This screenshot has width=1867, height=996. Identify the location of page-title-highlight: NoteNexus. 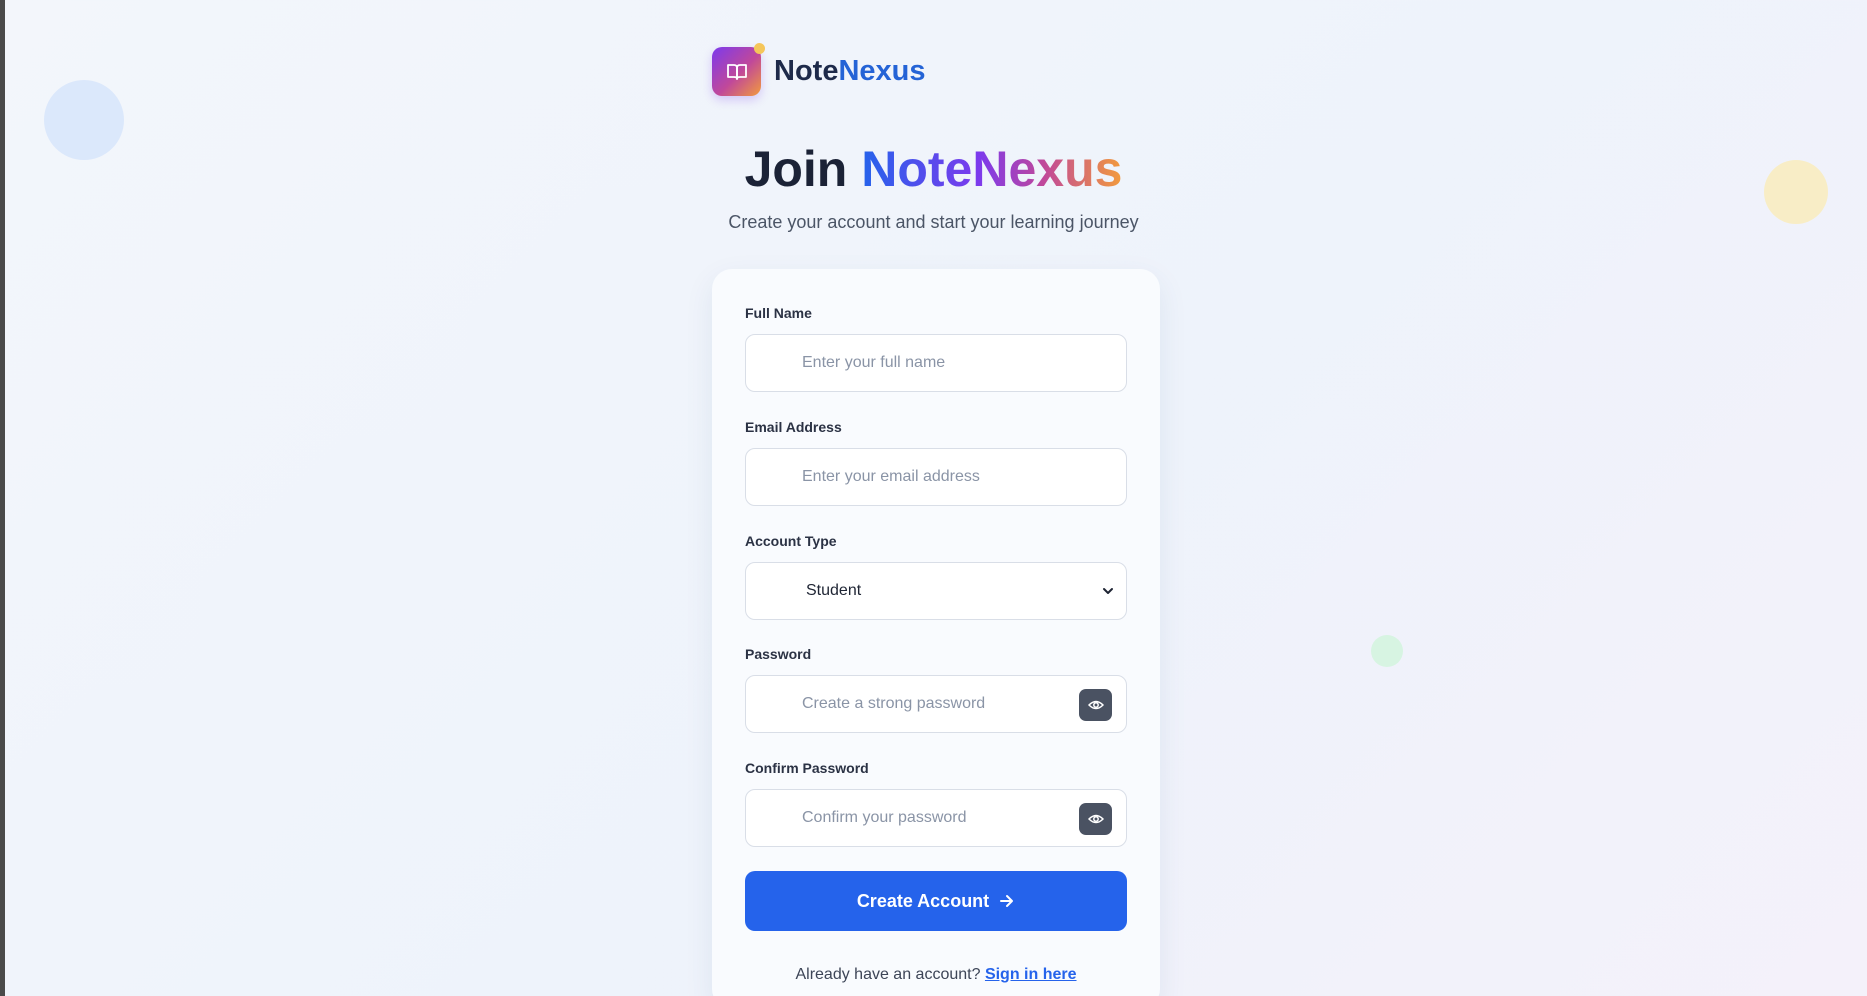
(992, 169).